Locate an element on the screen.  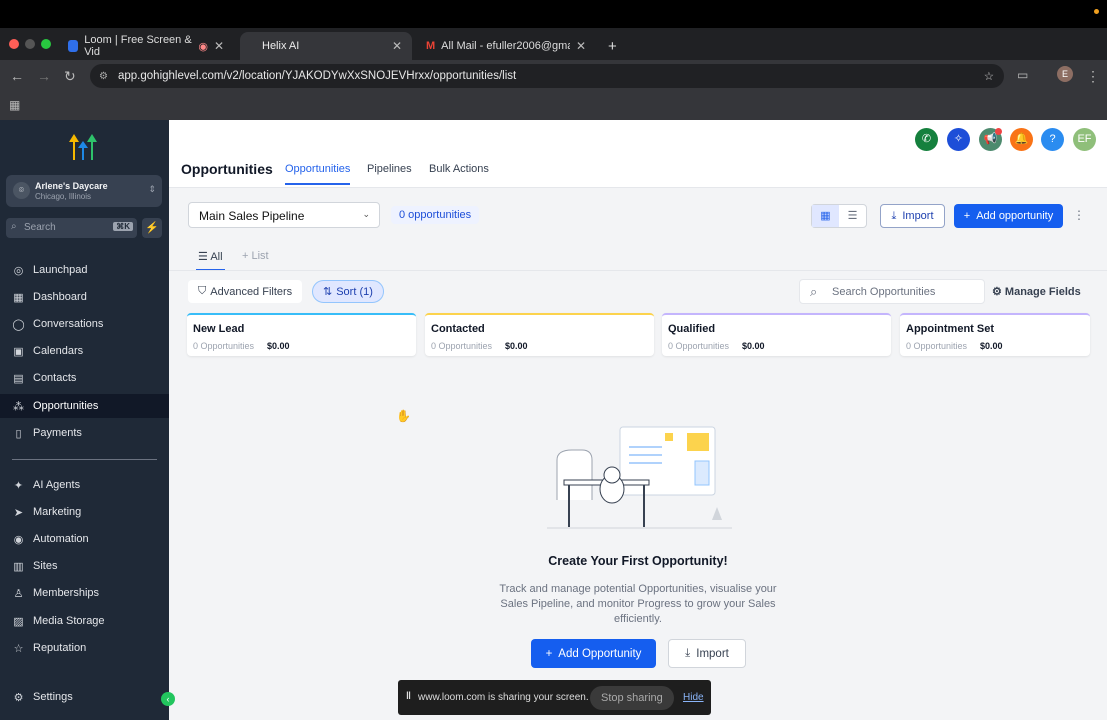
grid-icon: ▦ is located at coordinates (18, 297).